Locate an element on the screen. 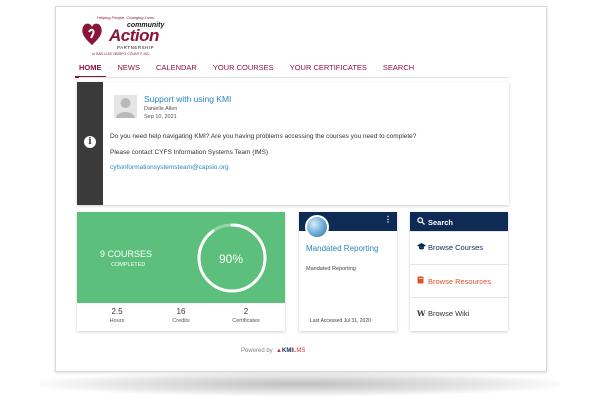 The height and width of the screenshot is (402, 600). tab-search: SEARCH is located at coordinates (398, 68).